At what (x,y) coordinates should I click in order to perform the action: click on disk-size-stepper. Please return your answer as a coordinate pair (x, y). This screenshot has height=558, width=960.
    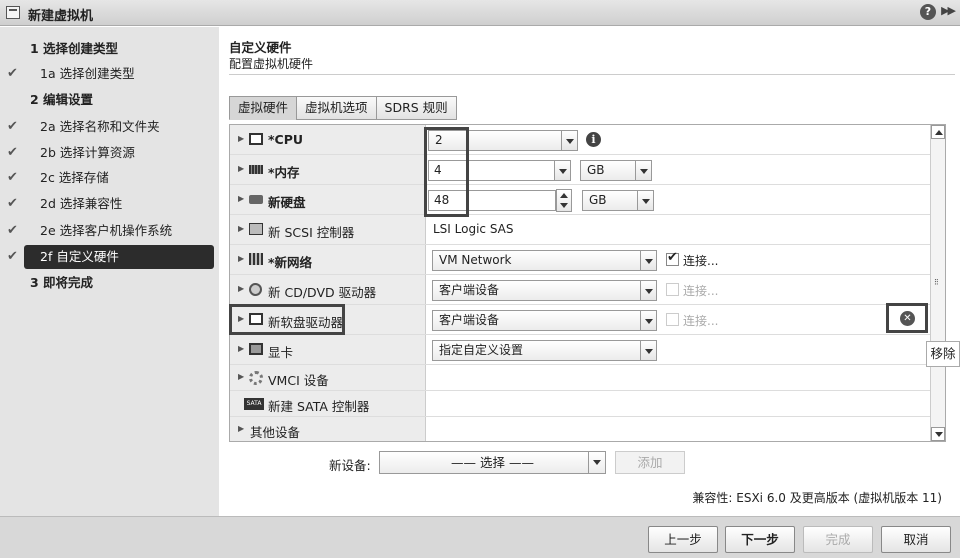
    Looking at the image, I should click on (564, 200).